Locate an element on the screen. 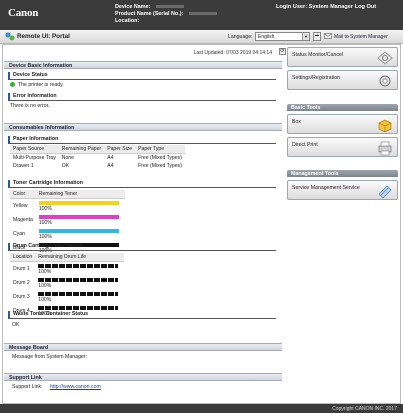 This screenshot has height=413, width=403. waste-toner-title: Waste Toner Container Status is located at coordinates (142, 315).